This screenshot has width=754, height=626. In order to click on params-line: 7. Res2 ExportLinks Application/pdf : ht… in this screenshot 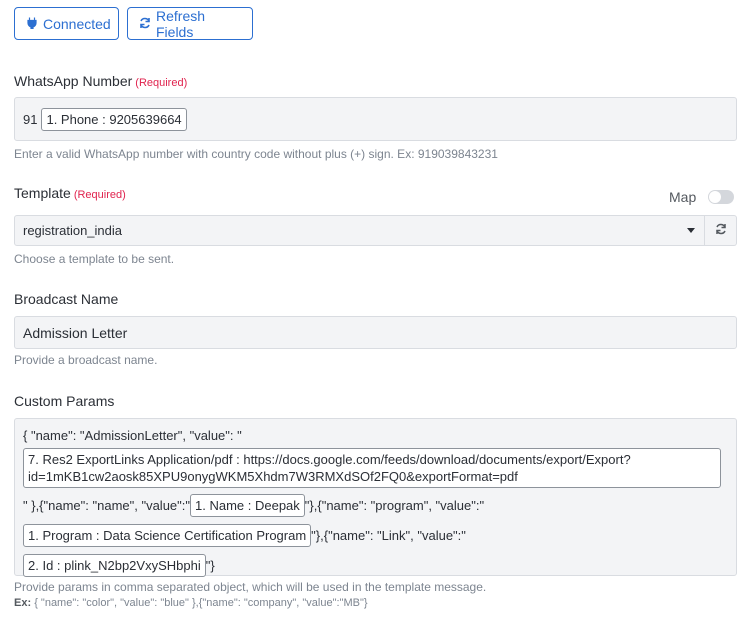, I will do `click(375, 468)`.